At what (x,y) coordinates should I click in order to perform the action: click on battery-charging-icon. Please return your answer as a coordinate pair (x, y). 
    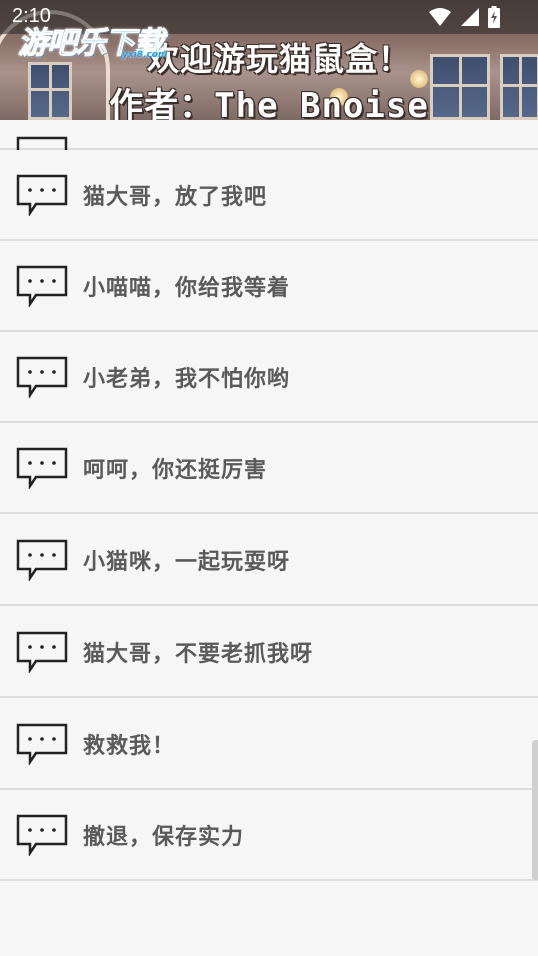
    Looking at the image, I should click on (494, 17).